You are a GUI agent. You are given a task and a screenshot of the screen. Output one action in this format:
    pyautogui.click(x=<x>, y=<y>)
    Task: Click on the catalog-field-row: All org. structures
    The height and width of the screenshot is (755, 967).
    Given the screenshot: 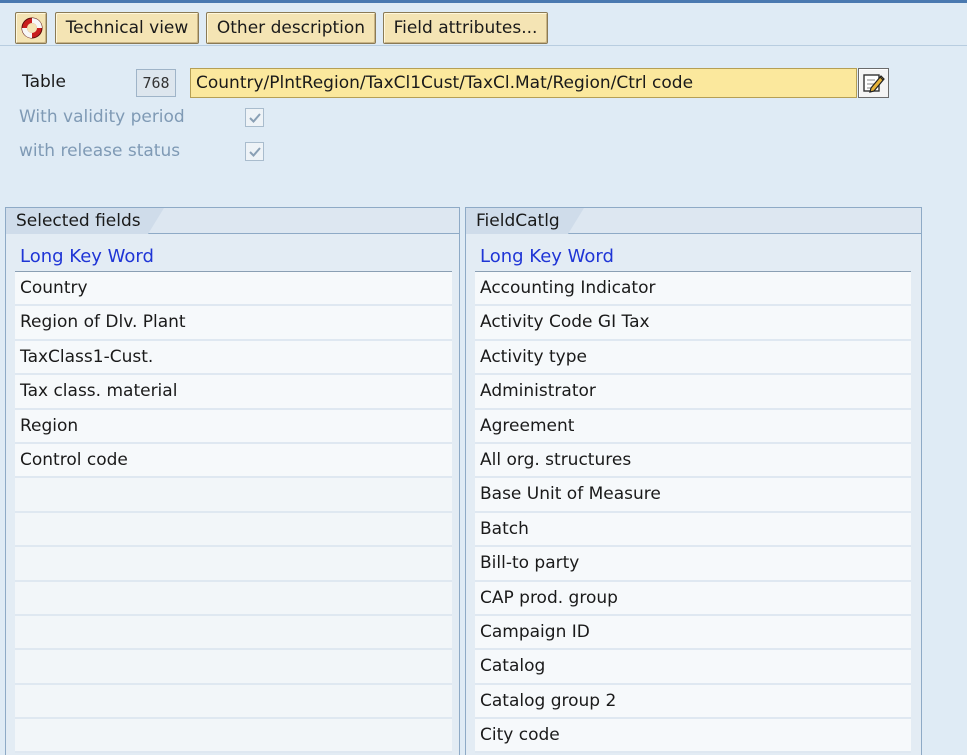 What is the action you would take?
    pyautogui.click(x=693, y=461)
    